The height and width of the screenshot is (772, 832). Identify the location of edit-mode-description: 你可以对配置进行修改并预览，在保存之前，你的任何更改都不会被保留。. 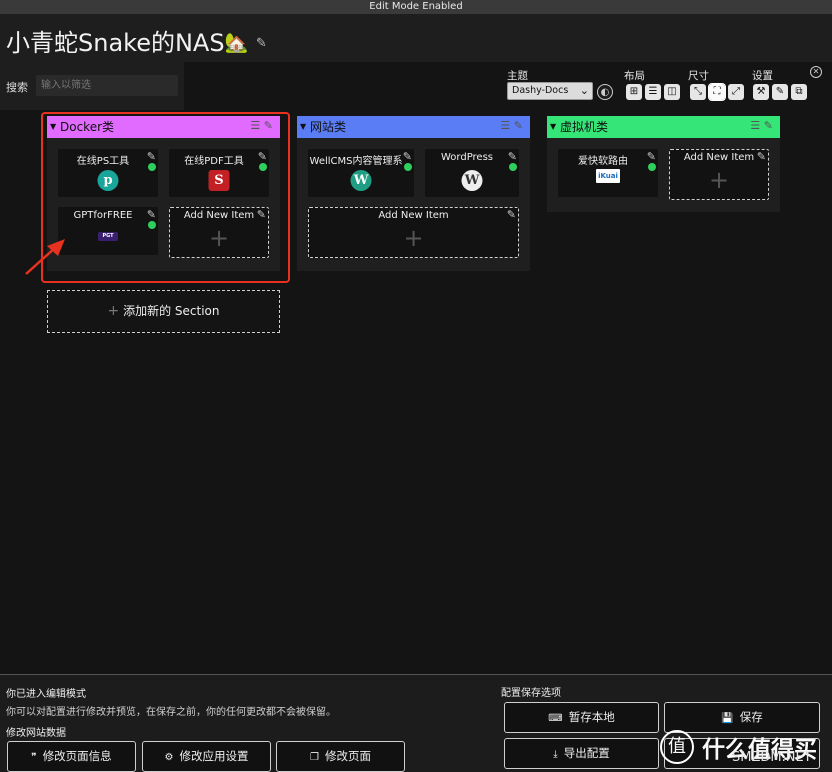
(171, 712).